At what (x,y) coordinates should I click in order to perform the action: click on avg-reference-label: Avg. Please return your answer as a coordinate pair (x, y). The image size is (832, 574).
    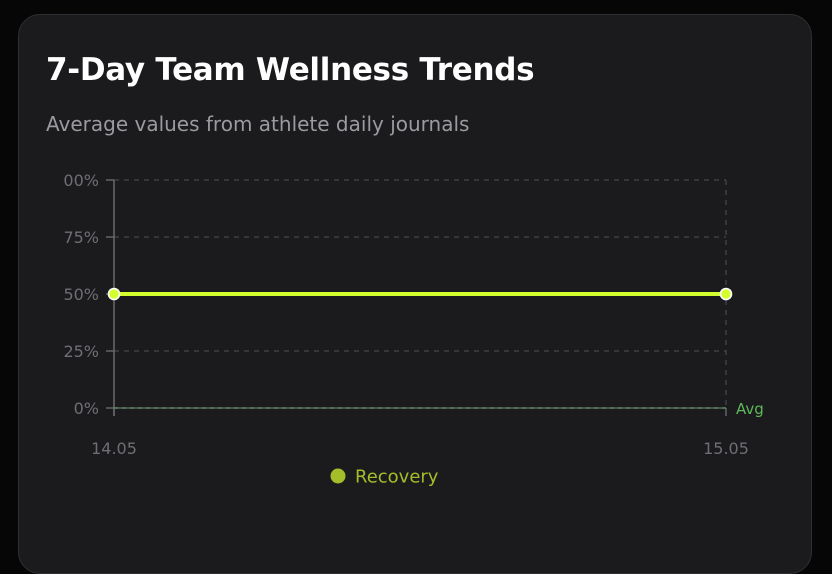
    Looking at the image, I should click on (750, 409).